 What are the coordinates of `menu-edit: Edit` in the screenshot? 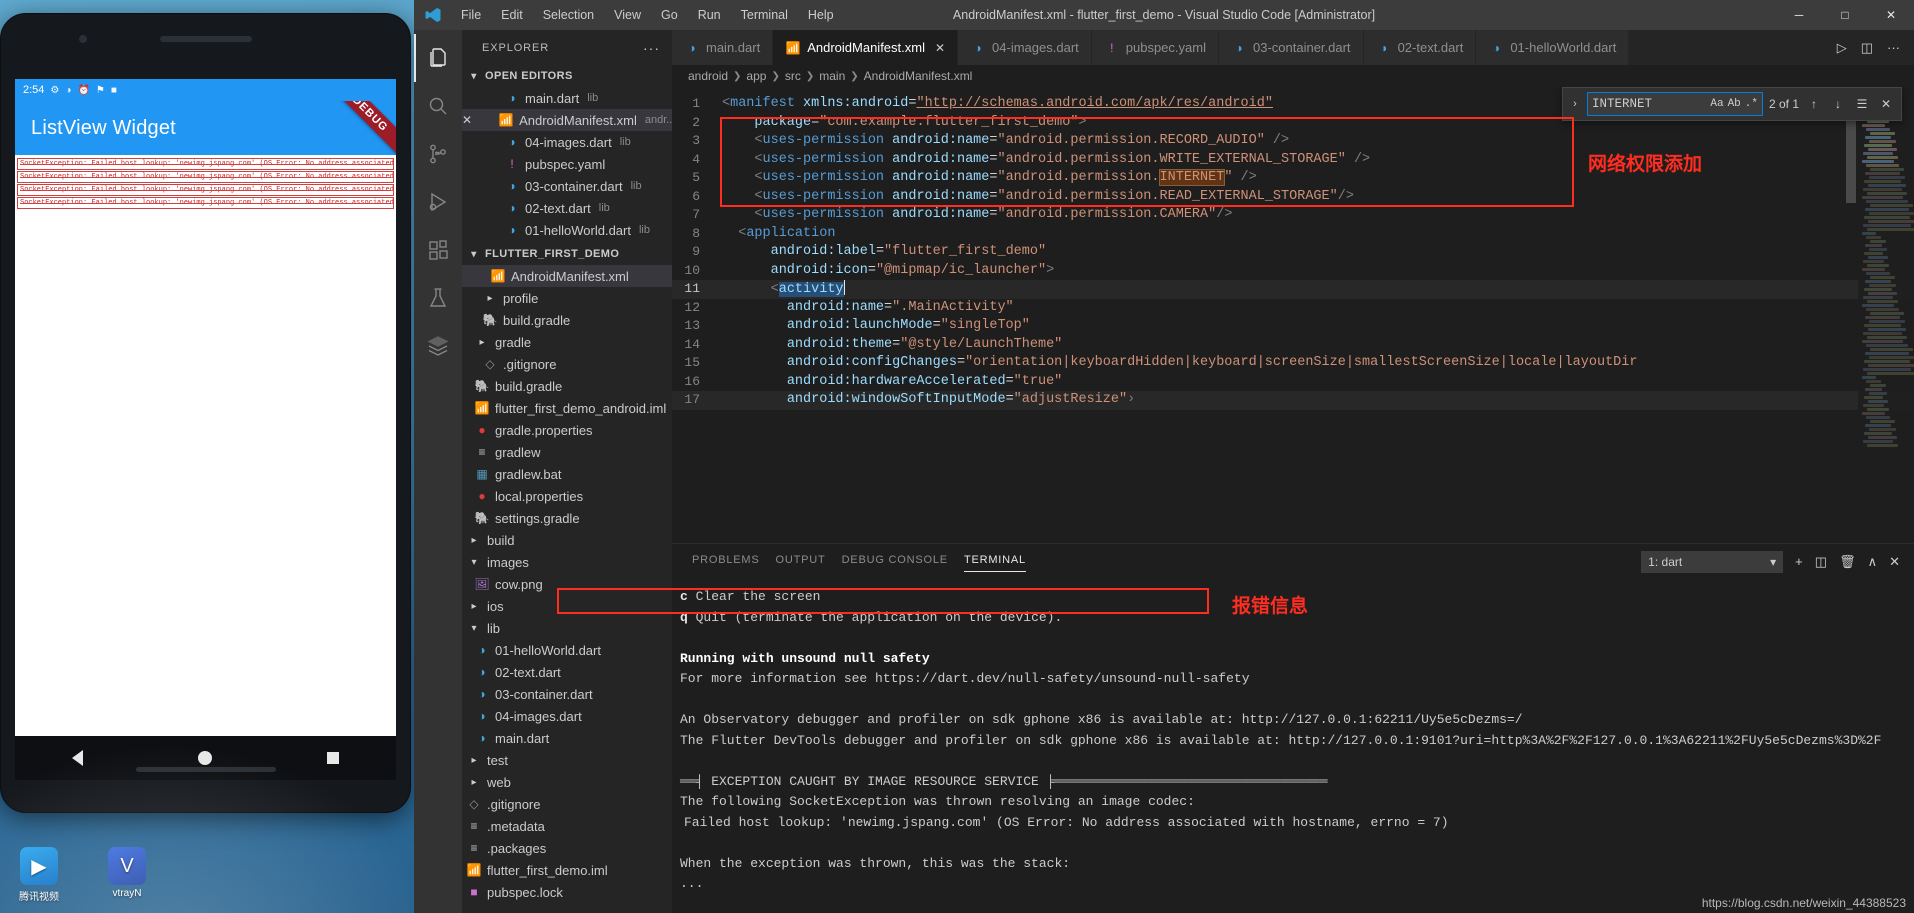 It's located at (512, 15).